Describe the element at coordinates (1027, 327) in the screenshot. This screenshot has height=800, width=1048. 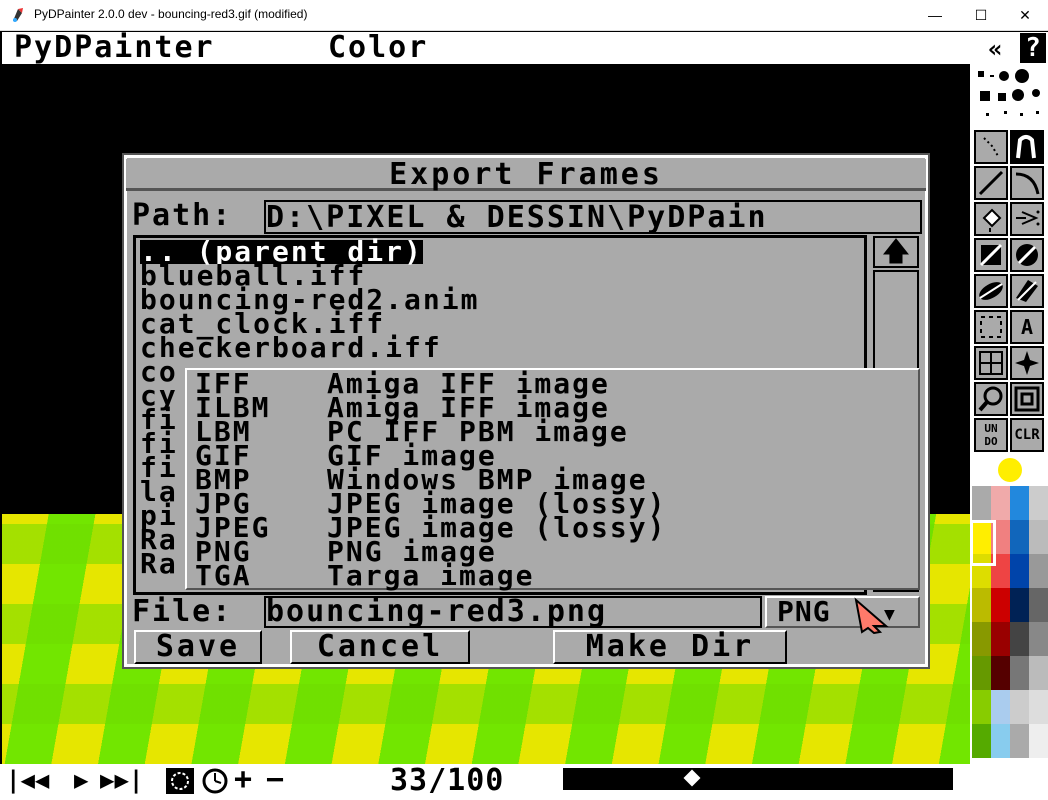
I see `text-tool: A` at that location.